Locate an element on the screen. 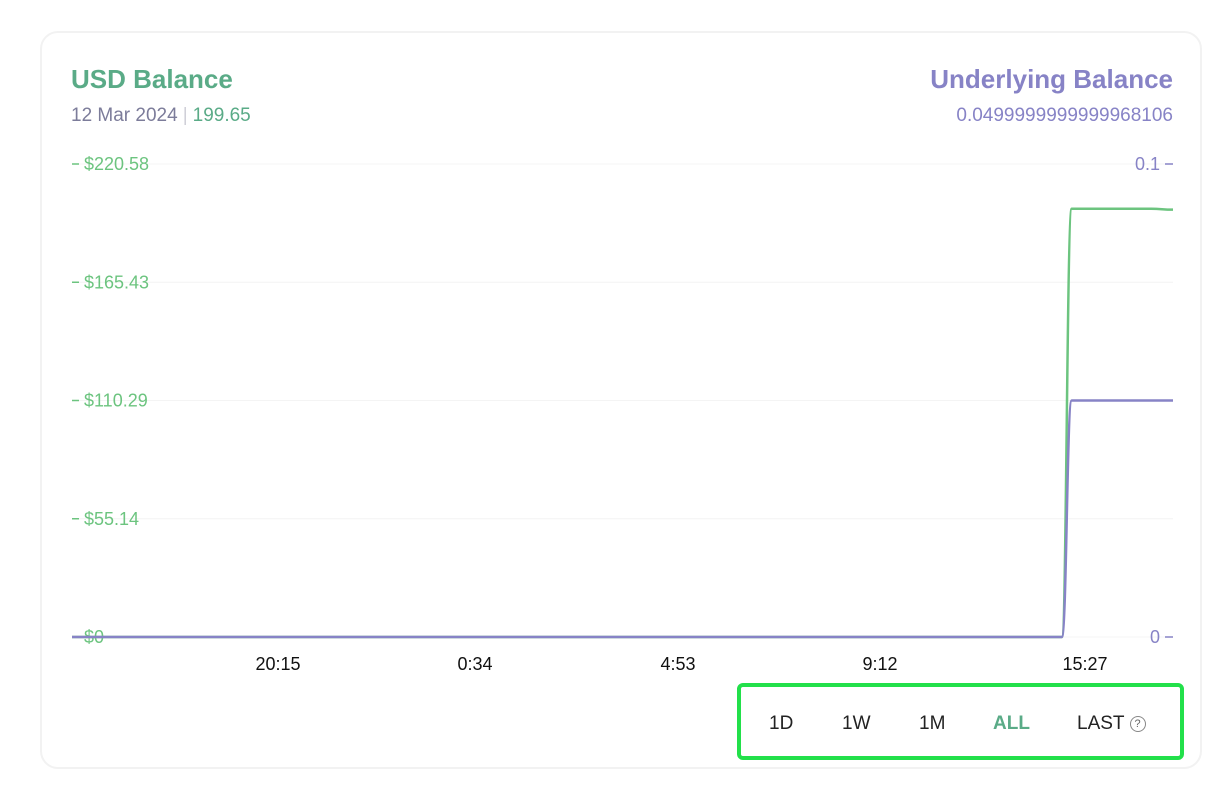  x-tick-label: 20:15 is located at coordinates (277, 664).